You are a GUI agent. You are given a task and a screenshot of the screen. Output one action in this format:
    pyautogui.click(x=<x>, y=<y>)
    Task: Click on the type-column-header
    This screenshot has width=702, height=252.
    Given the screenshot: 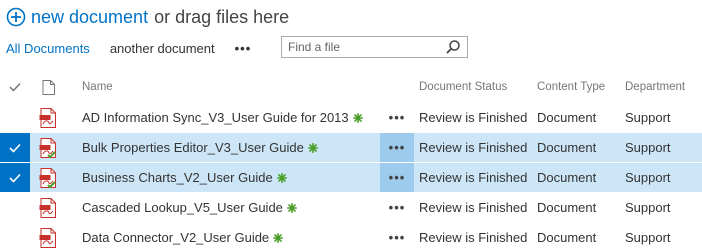 What is the action you would take?
    pyautogui.click(x=48, y=87)
    